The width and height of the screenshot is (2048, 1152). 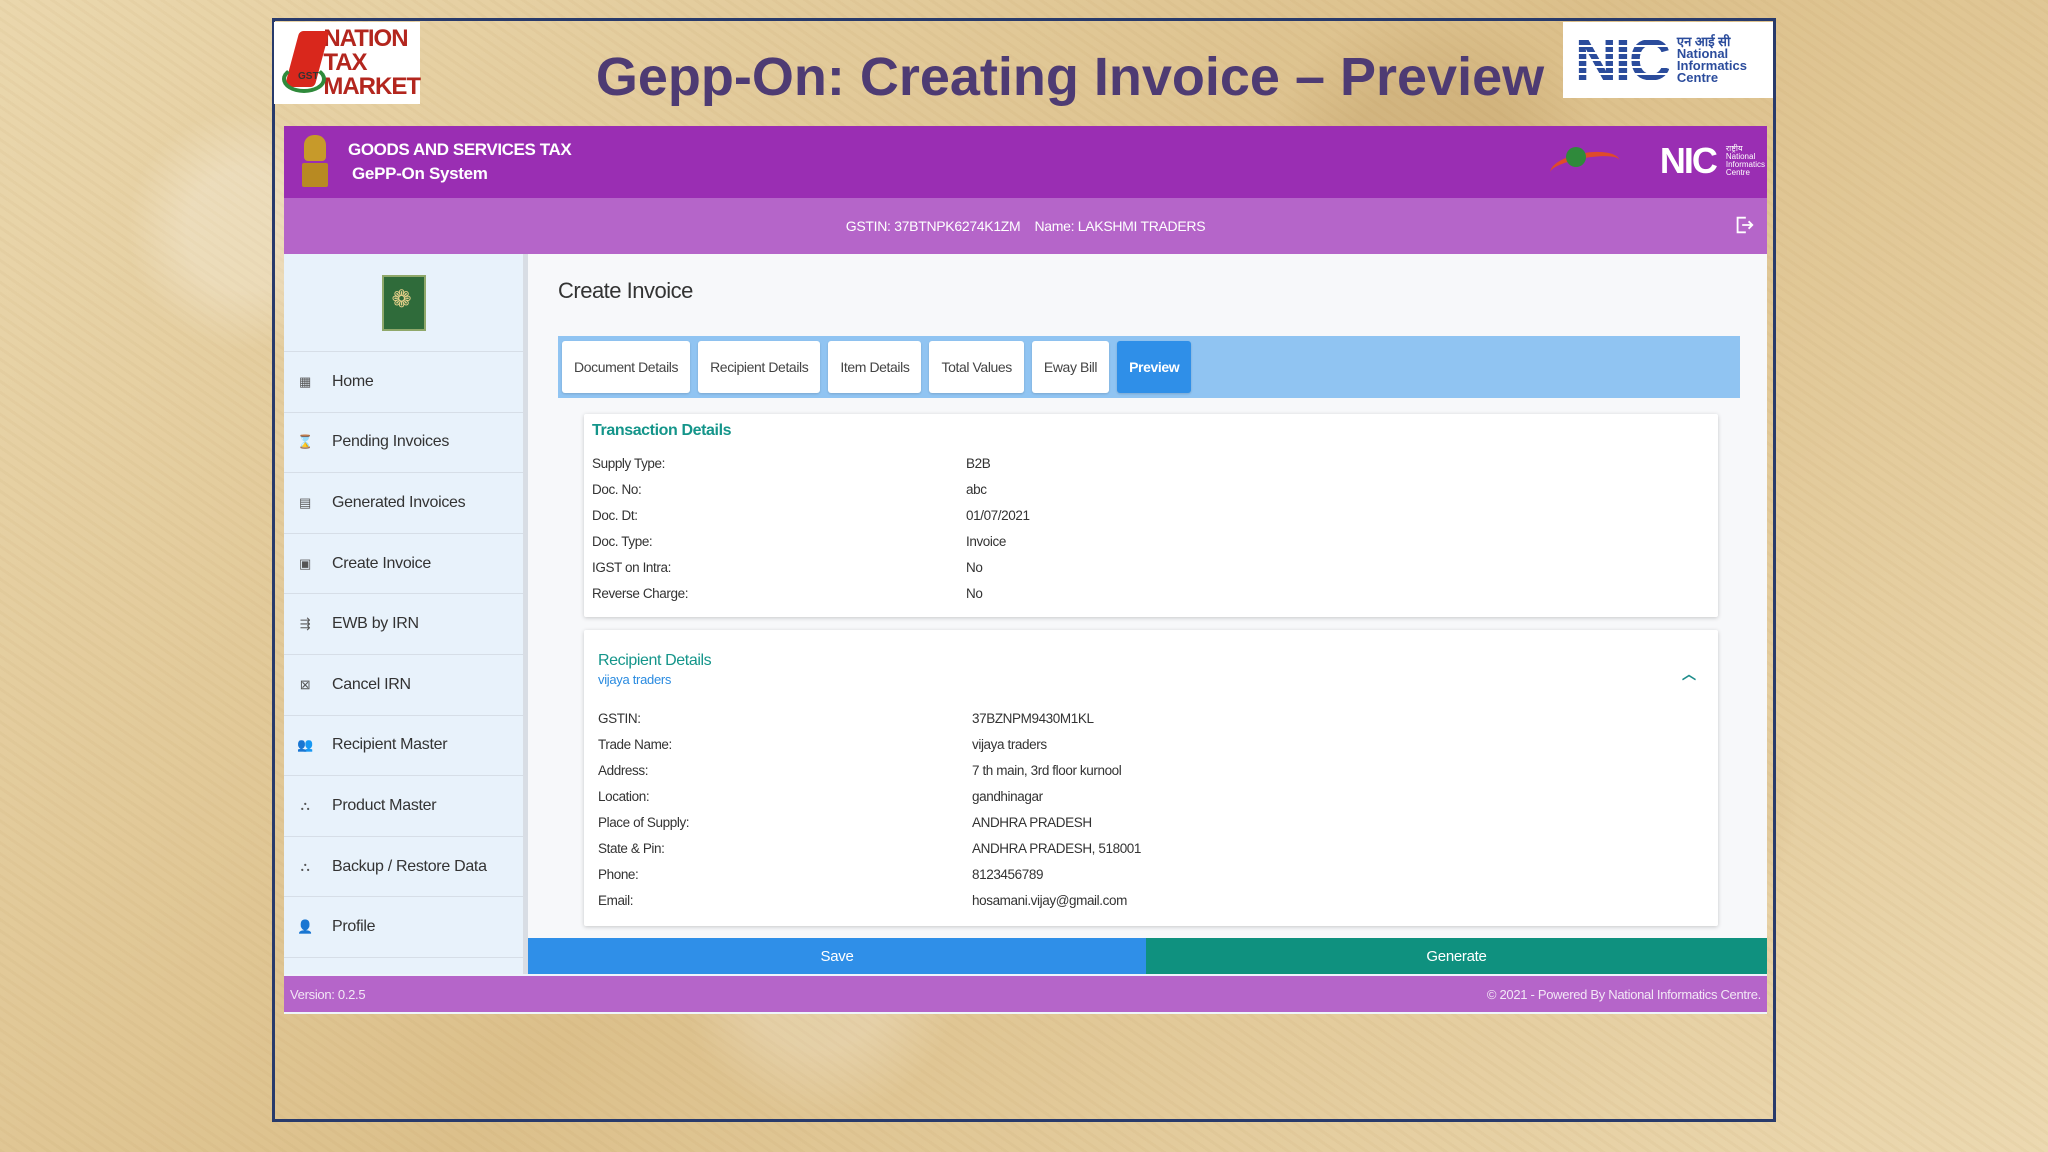 What do you see at coordinates (870, 848) in the screenshot?
I see `detail-row: State & Pin: ANDHRA PRADESH, 518001` at bounding box center [870, 848].